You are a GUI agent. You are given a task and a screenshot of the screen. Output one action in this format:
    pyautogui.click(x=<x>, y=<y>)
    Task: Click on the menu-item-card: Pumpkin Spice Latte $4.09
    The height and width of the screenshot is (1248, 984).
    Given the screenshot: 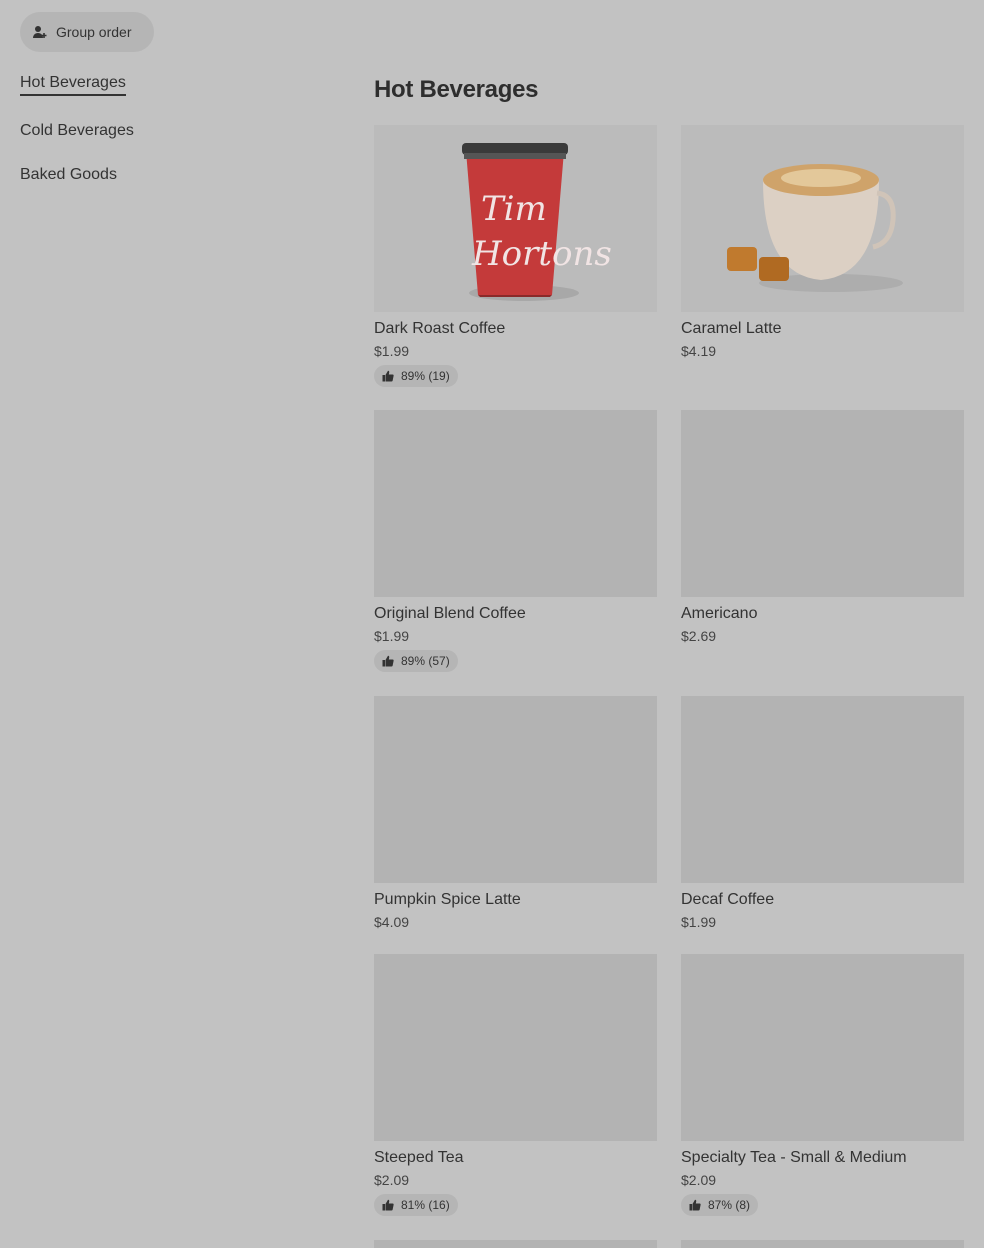 What is the action you would take?
    pyautogui.click(x=515, y=813)
    